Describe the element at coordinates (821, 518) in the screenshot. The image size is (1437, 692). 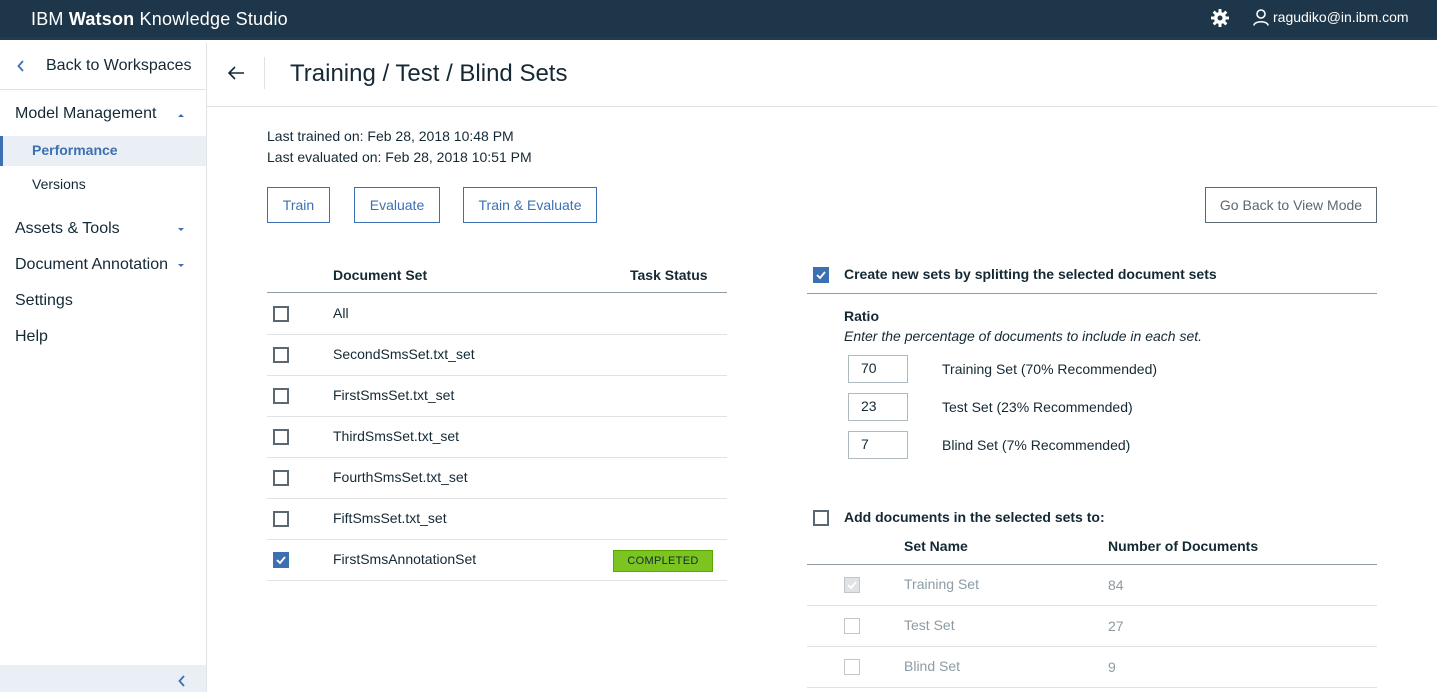
I see `add-documents-checkbox` at that location.